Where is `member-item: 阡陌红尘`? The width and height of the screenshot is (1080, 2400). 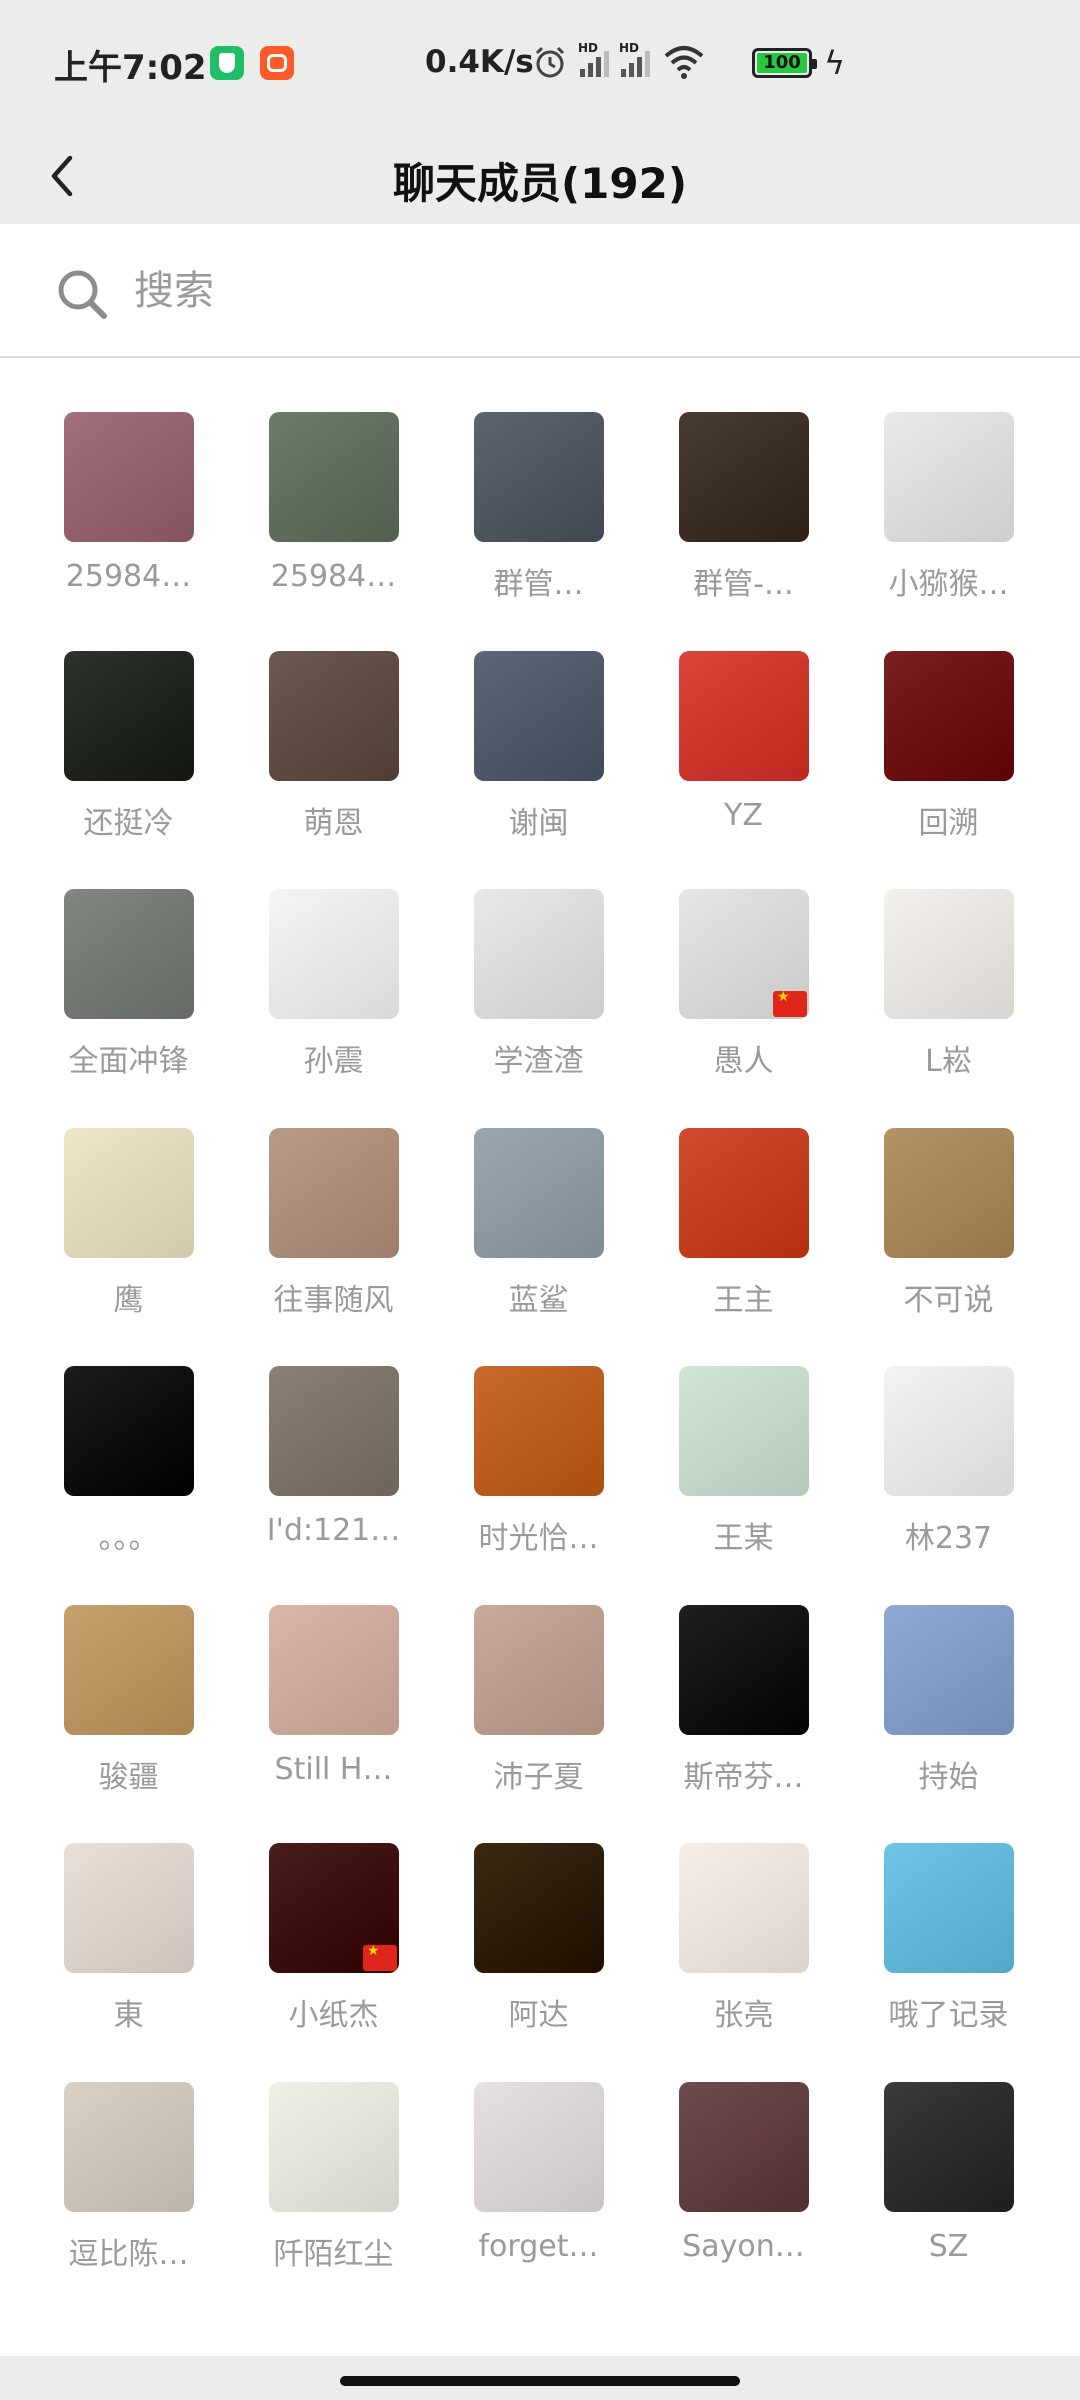
member-item: 阡陌红尘 is located at coordinates (333, 2181).